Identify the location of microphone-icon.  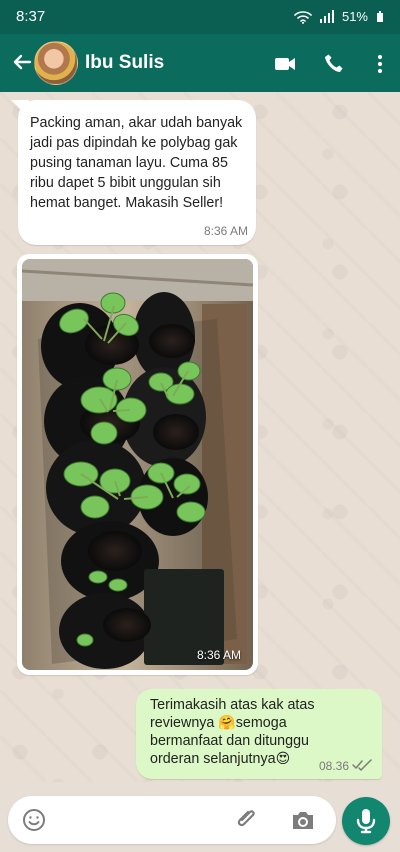
(366, 821).